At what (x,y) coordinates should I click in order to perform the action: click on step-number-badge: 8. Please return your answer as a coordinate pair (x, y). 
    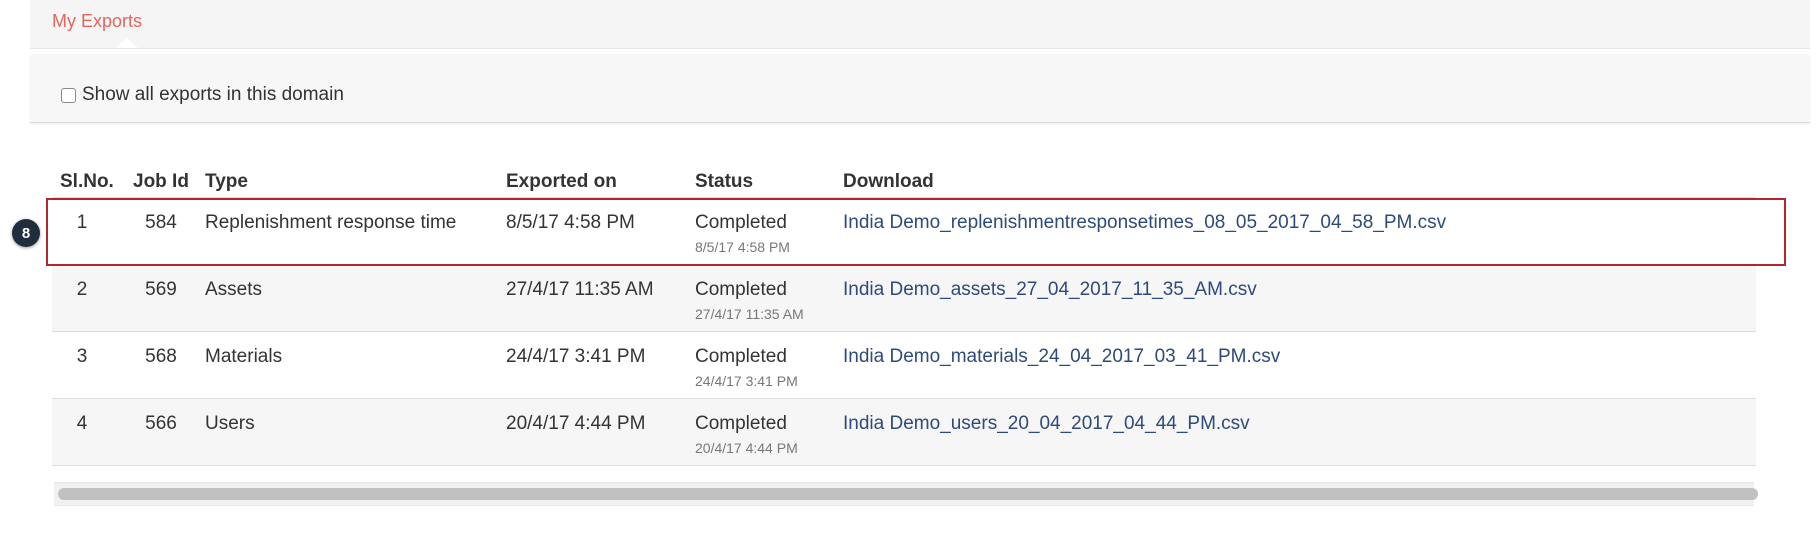
    Looking at the image, I should click on (26, 233).